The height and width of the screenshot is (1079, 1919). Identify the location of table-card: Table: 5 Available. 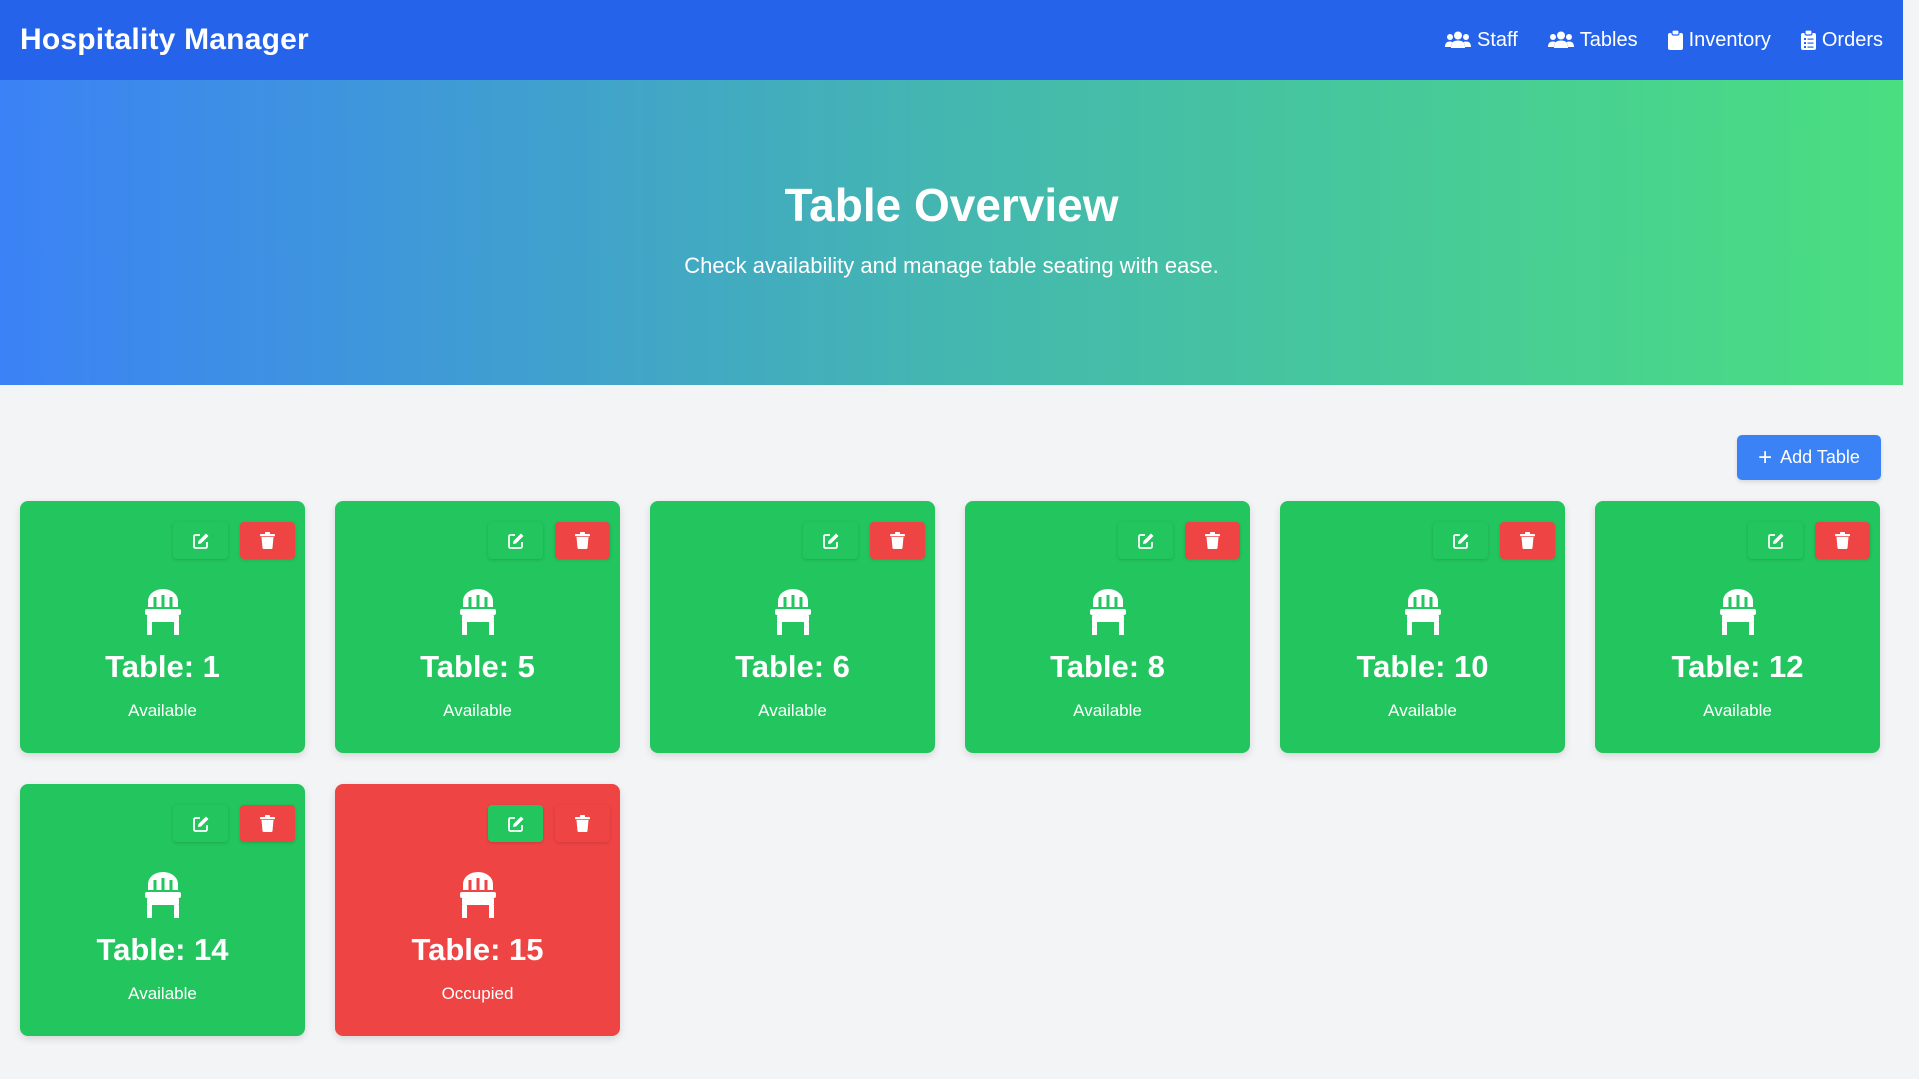
(477, 627).